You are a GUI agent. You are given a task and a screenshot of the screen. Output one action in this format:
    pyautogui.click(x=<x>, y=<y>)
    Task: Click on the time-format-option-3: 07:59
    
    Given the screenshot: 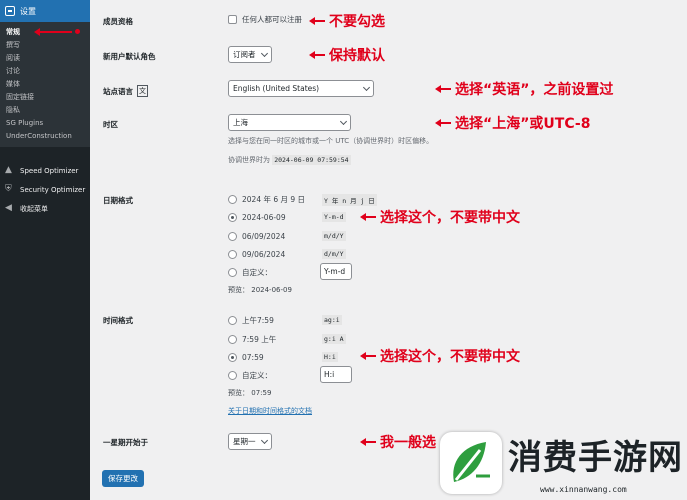 What is the action you would take?
    pyautogui.click(x=246, y=357)
    